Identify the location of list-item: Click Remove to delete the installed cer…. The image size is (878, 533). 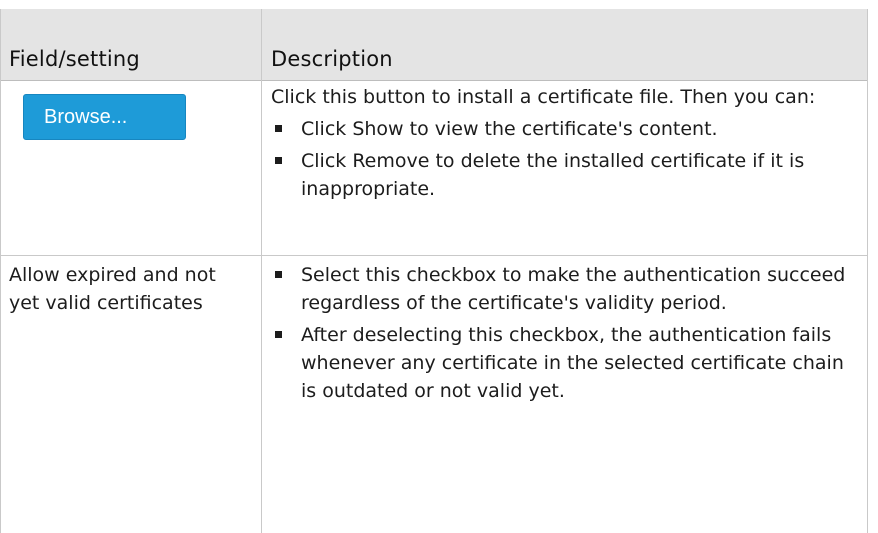
(558, 175).